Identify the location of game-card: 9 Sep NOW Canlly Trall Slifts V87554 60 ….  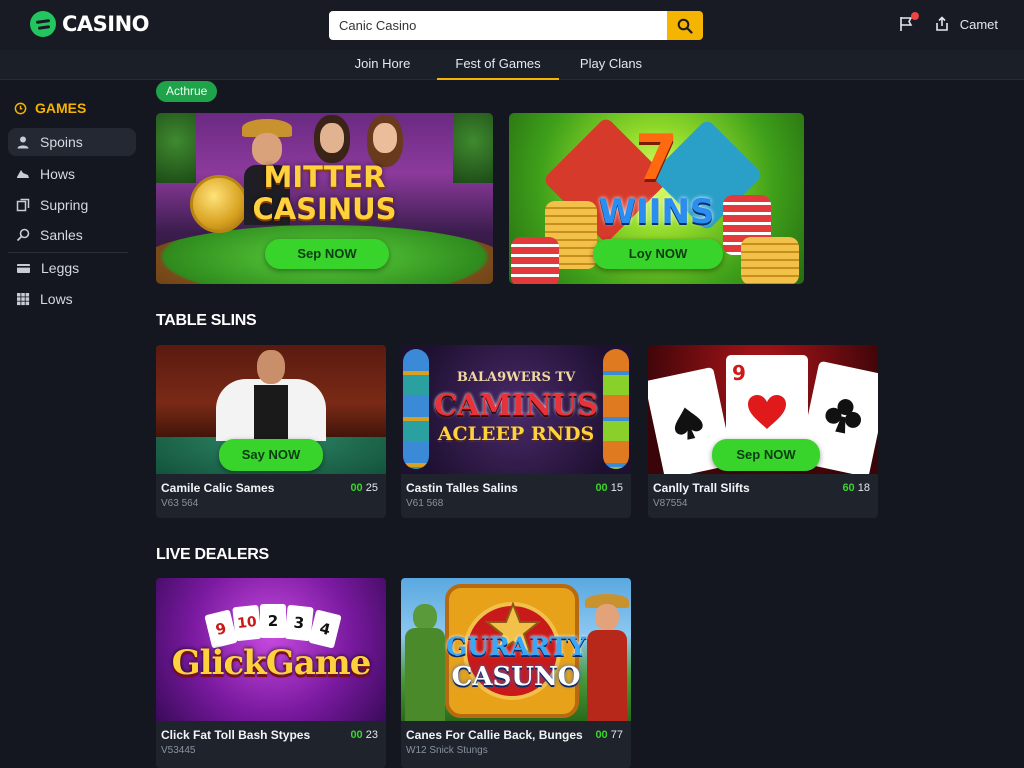
(763, 431).